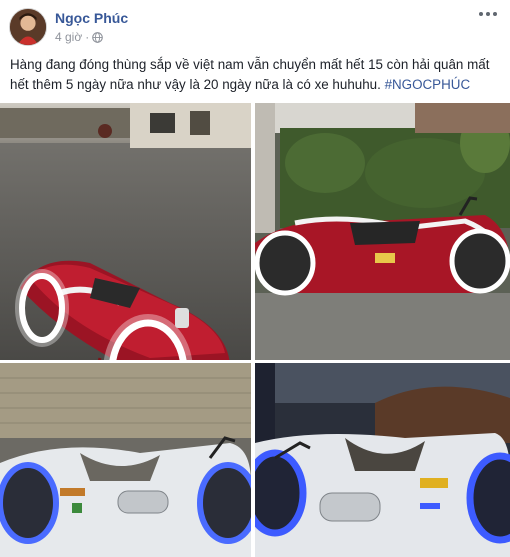 The height and width of the screenshot is (557, 510). What do you see at coordinates (255, 25) in the screenshot?
I see `post-header: Ngọc Phúc 4 giờ ·` at bounding box center [255, 25].